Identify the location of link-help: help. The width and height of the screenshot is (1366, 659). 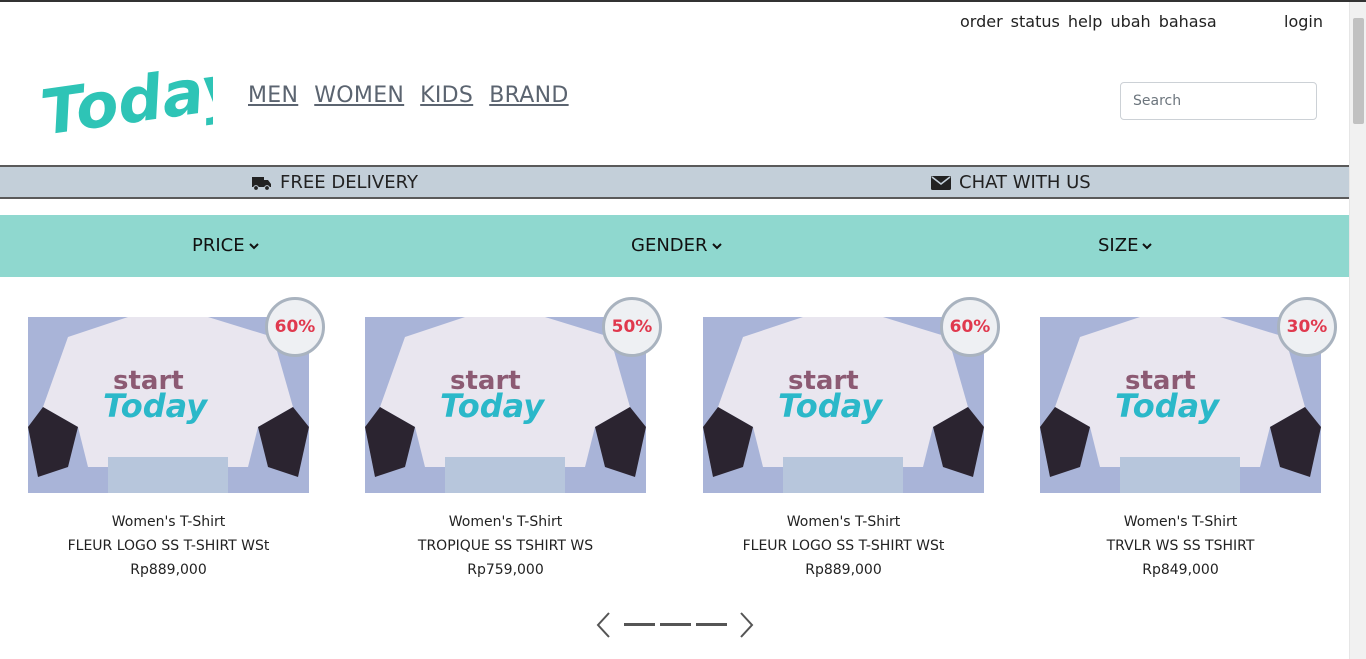
(1085, 21).